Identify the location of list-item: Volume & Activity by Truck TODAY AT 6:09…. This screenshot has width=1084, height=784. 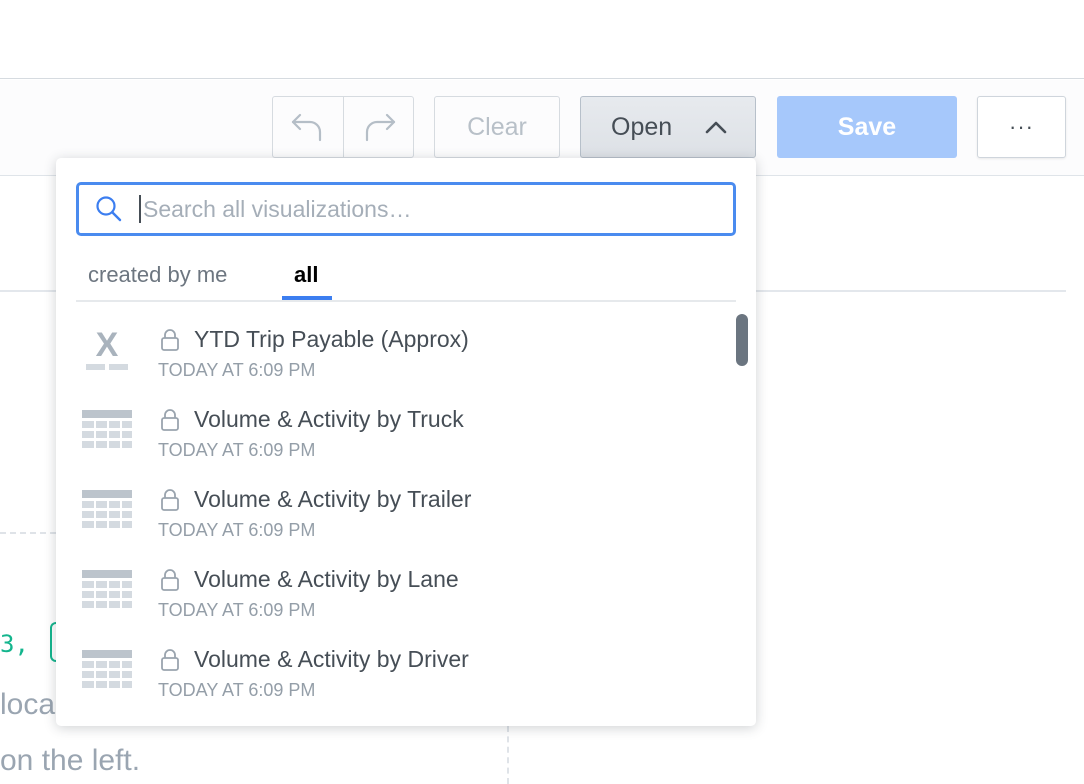
(406, 430).